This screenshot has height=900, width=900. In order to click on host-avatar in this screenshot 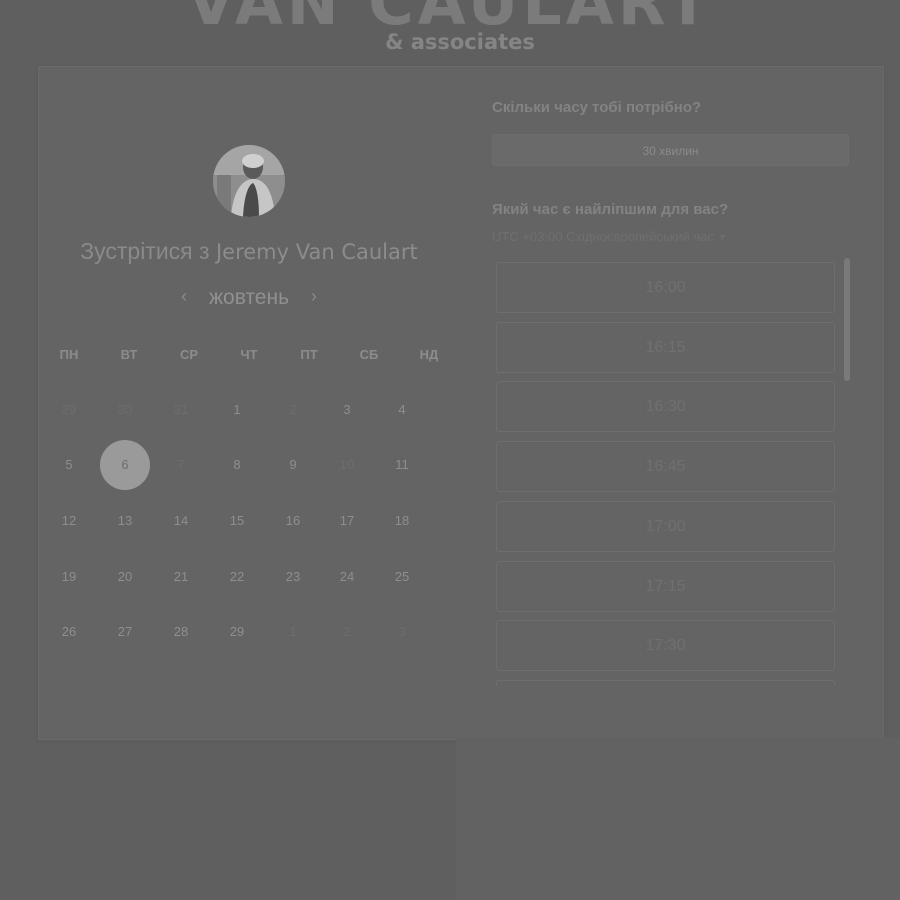, I will do `click(249, 181)`.